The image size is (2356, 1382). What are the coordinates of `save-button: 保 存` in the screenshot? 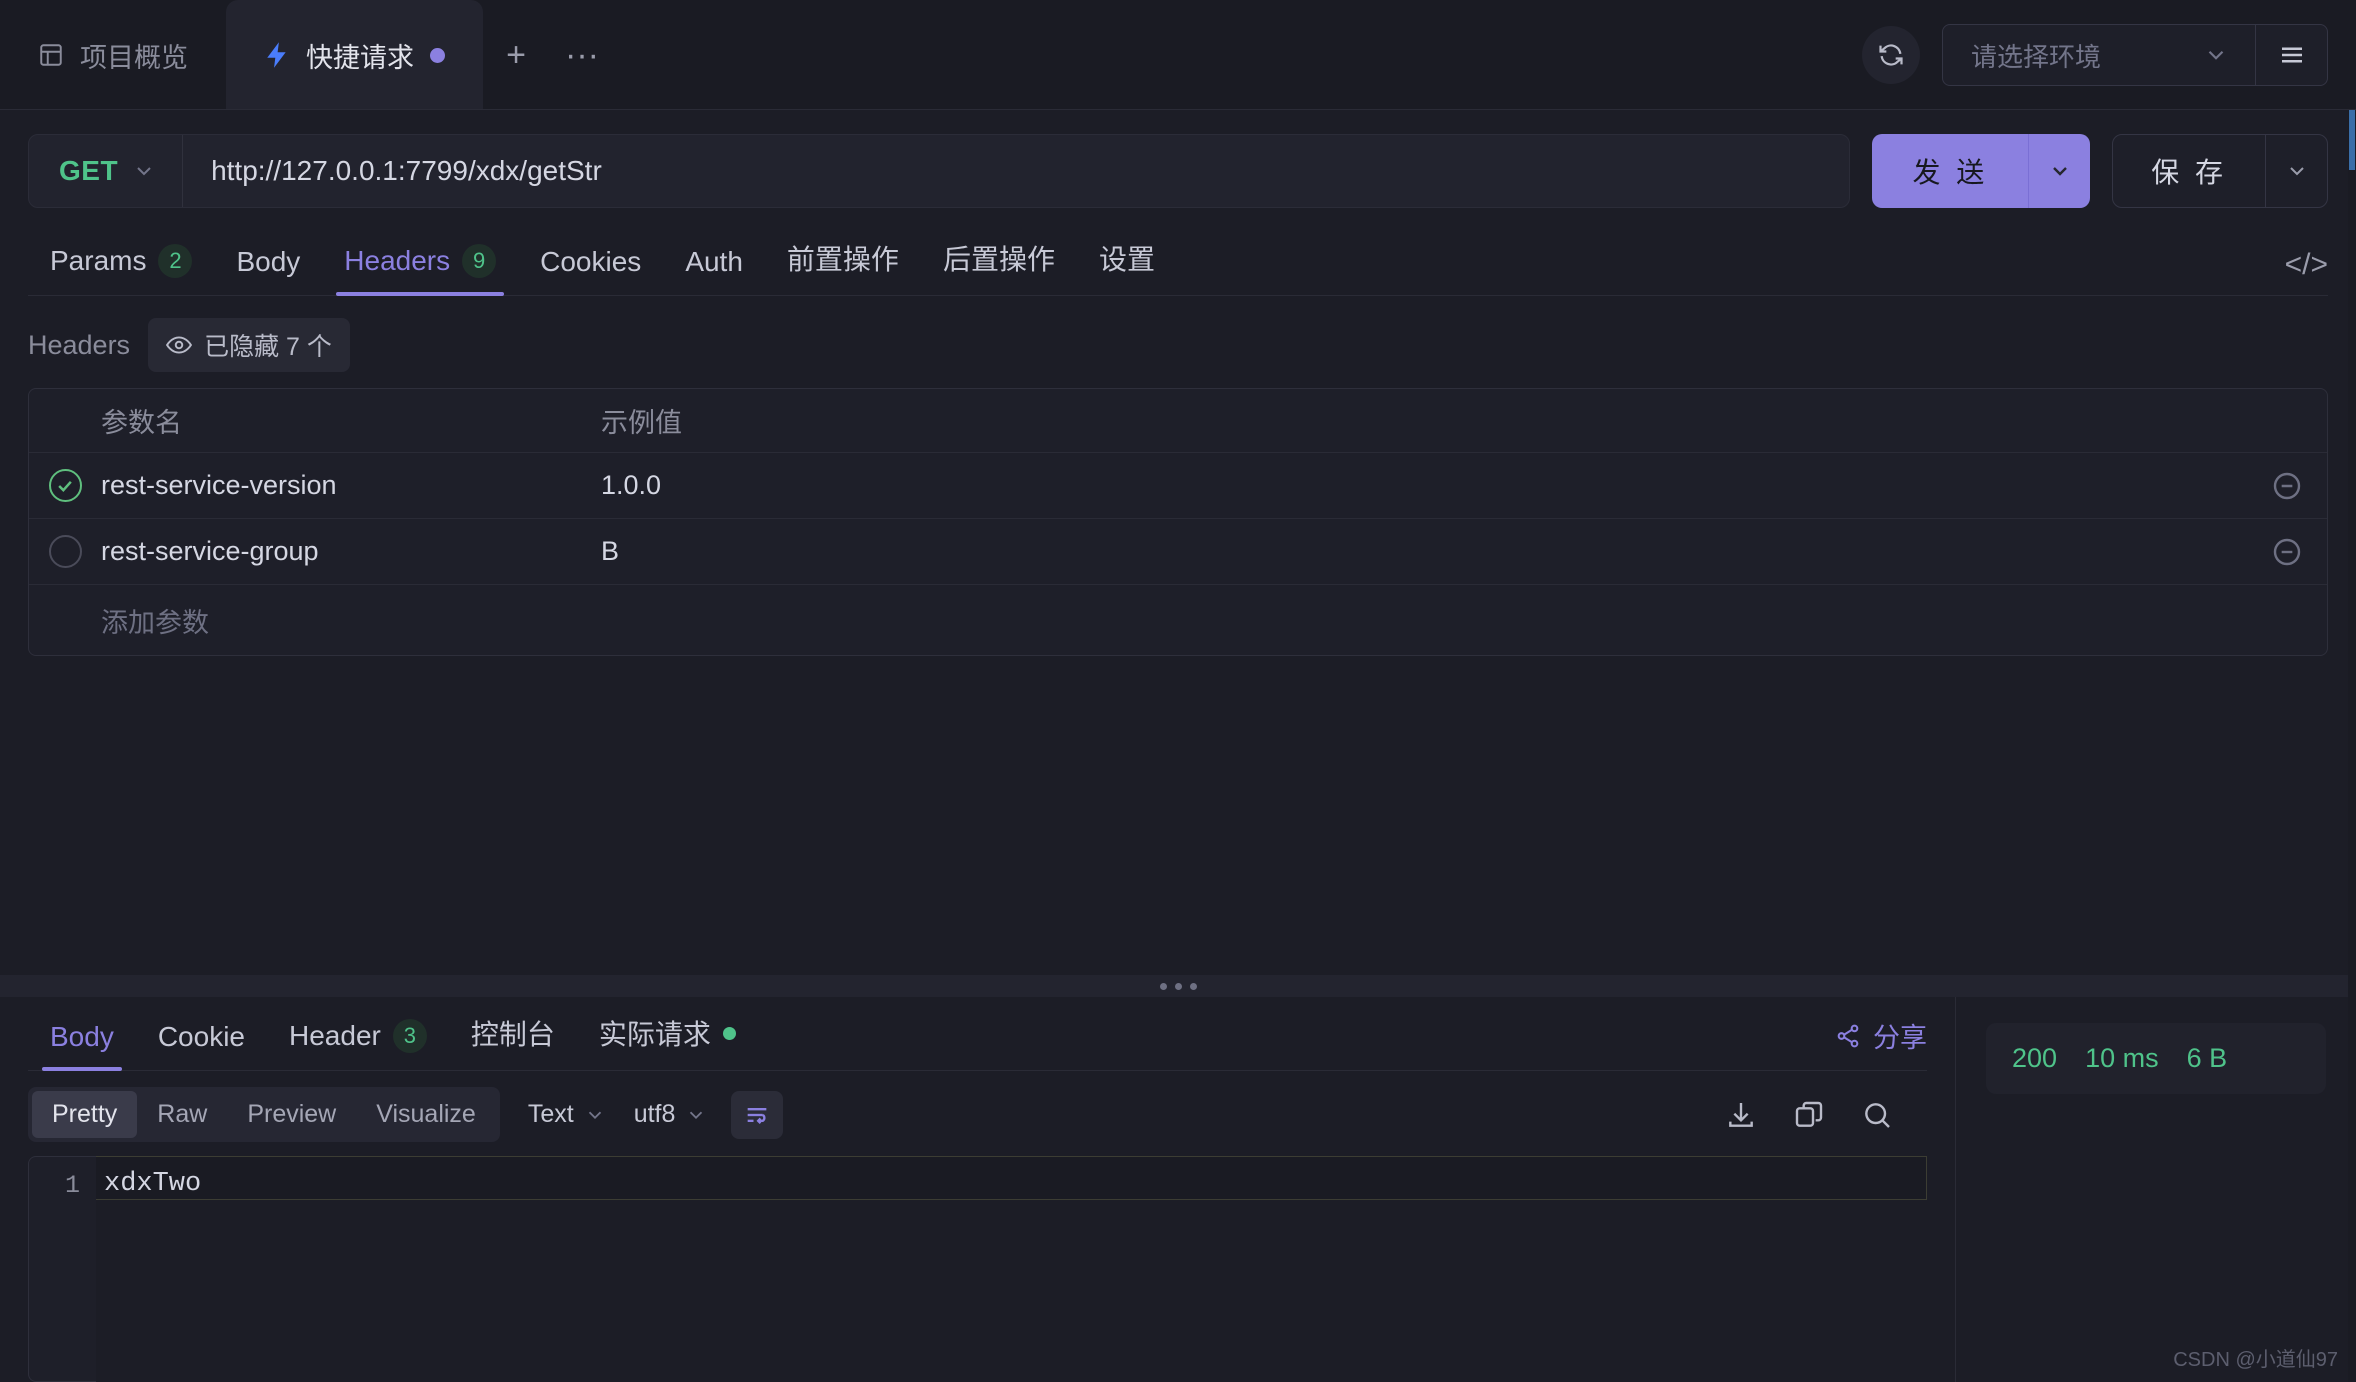 It's located at (2220, 171).